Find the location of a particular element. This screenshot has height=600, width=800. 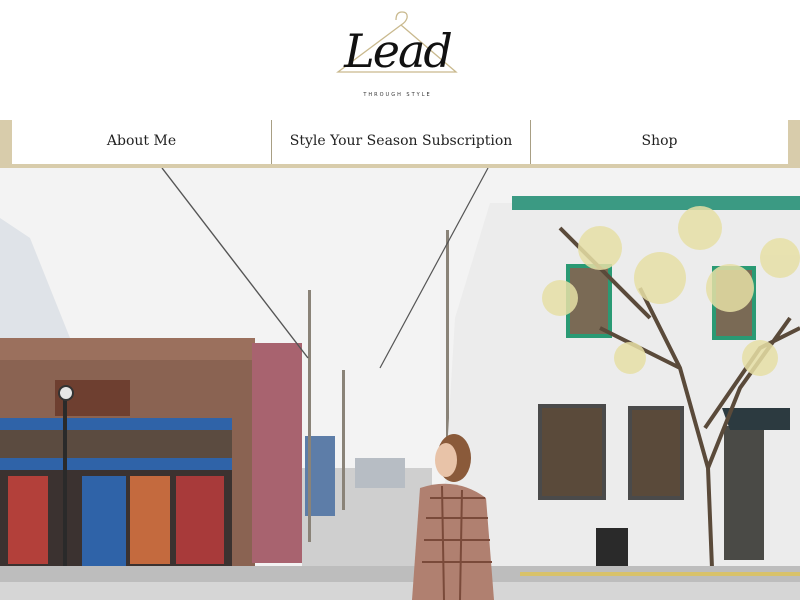

nav-item-style-your-season-subscription: Style Your Season Subscription is located at coordinates (401, 142).